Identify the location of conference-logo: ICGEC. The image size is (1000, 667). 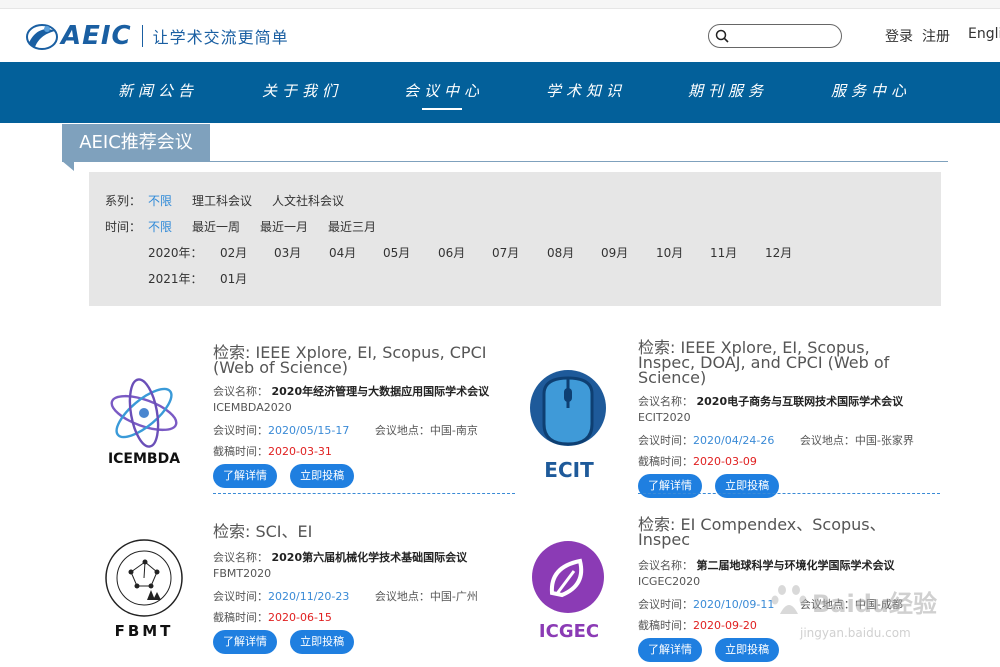
(569, 582).